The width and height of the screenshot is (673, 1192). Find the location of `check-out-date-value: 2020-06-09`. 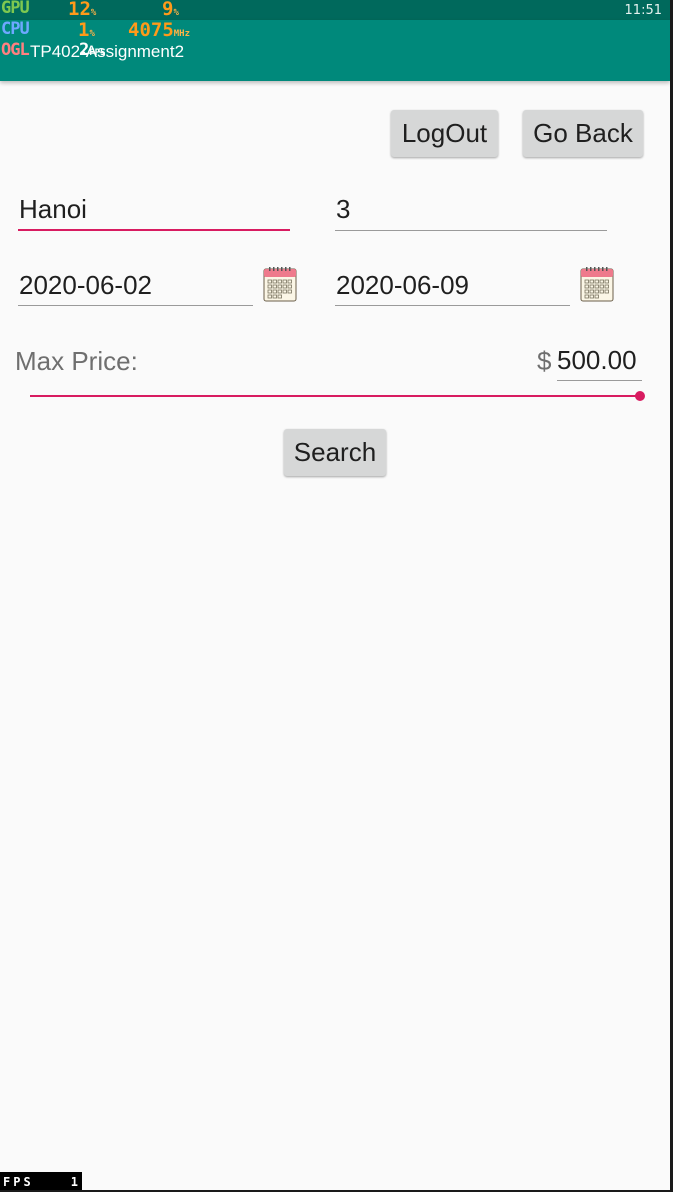

check-out-date-value: 2020-06-09 is located at coordinates (402, 285).